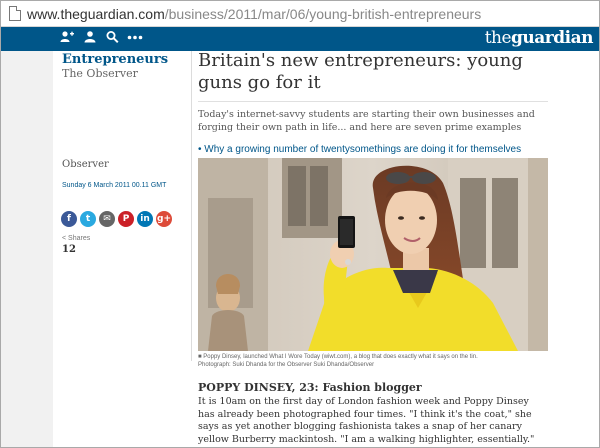 The width and height of the screenshot is (600, 448). Describe the element at coordinates (69, 249) in the screenshot. I see `shares-count: 12` at that location.